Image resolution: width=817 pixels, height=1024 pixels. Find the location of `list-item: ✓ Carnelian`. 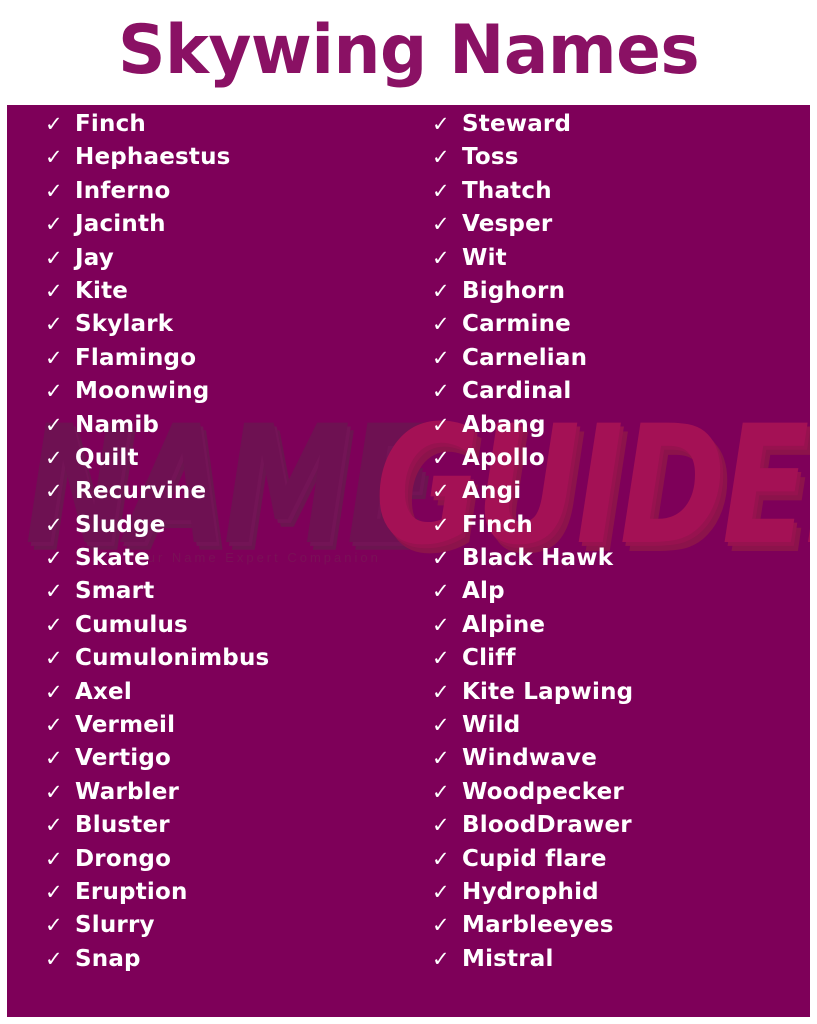

list-item: ✓ Carnelian is located at coordinates (619, 363).